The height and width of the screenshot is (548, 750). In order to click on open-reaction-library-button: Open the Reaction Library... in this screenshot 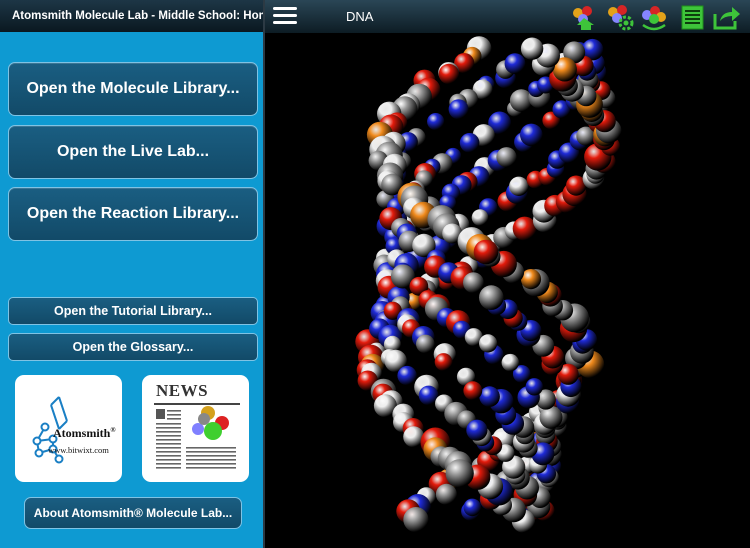, I will do `click(133, 214)`.